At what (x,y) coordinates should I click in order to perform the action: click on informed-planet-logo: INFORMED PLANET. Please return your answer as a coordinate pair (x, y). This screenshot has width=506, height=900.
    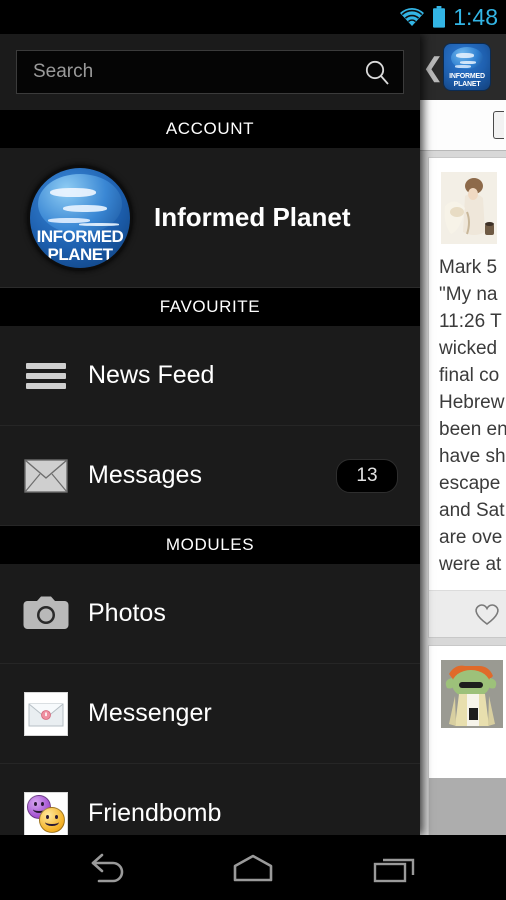
    Looking at the image, I should click on (467, 67).